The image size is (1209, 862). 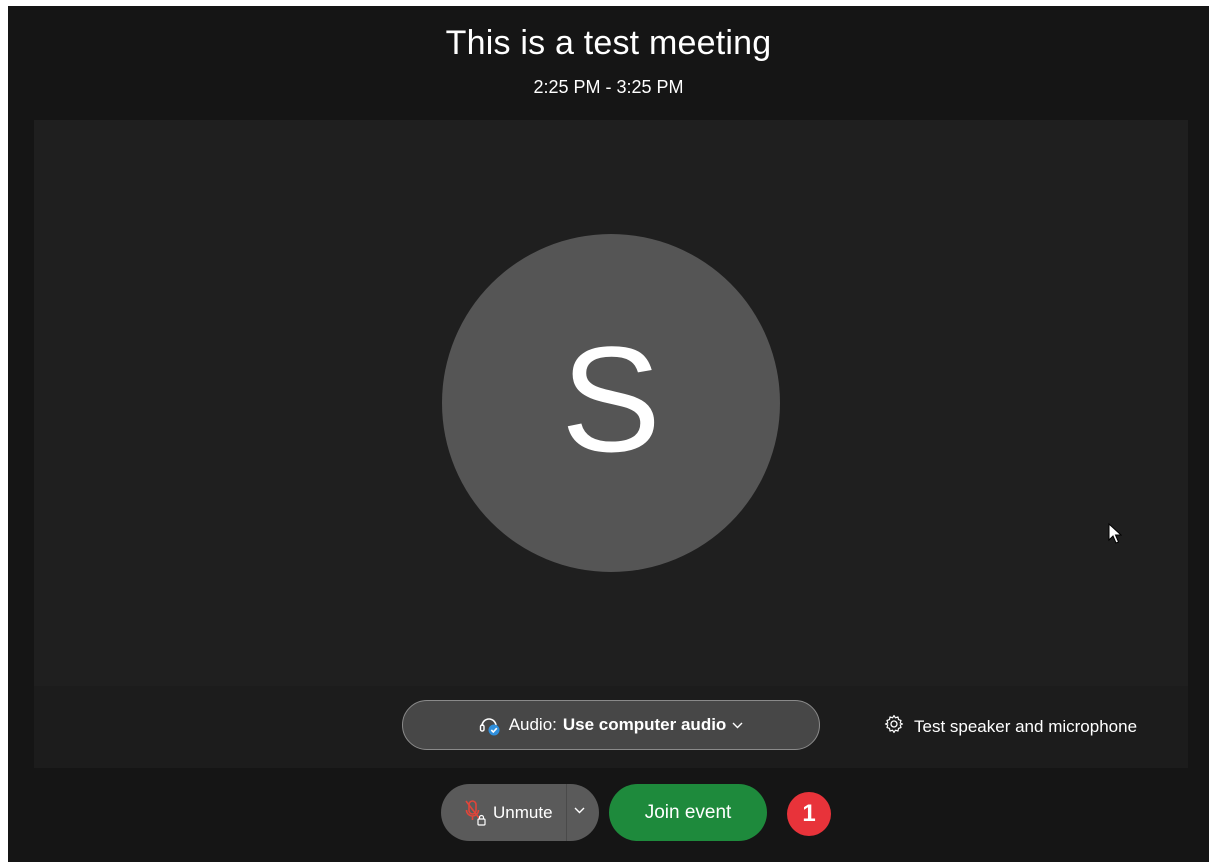 What do you see at coordinates (894, 726) in the screenshot?
I see `gear-icon` at bounding box center [894, 726].